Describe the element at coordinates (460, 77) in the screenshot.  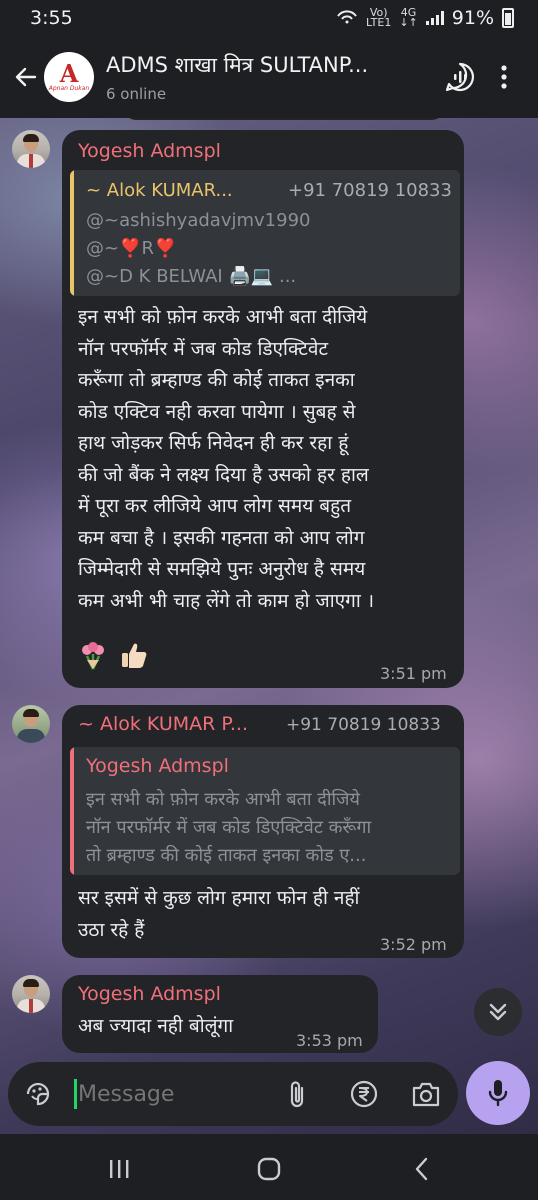
I see `voice-chat-icon` at that location.